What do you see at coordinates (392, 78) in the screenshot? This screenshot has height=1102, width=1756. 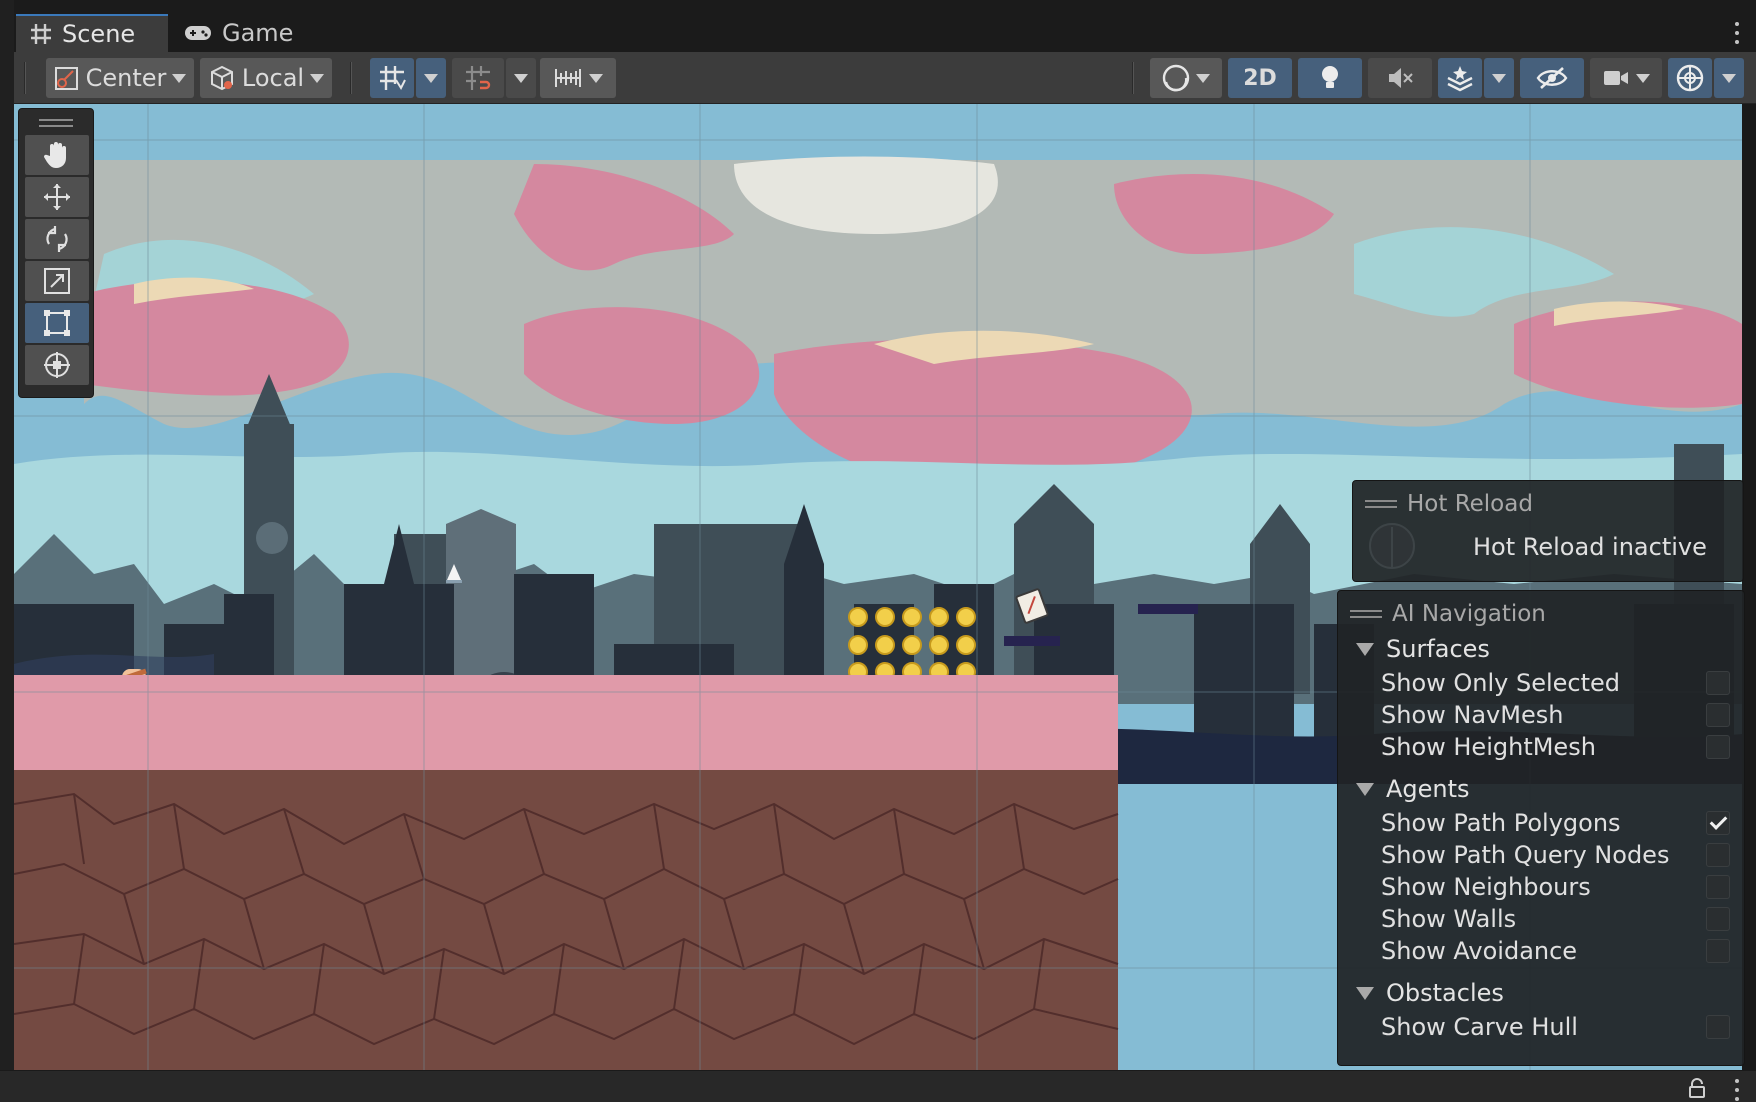 I see `grid-snap-toggle` at bounding box center [392, 78].